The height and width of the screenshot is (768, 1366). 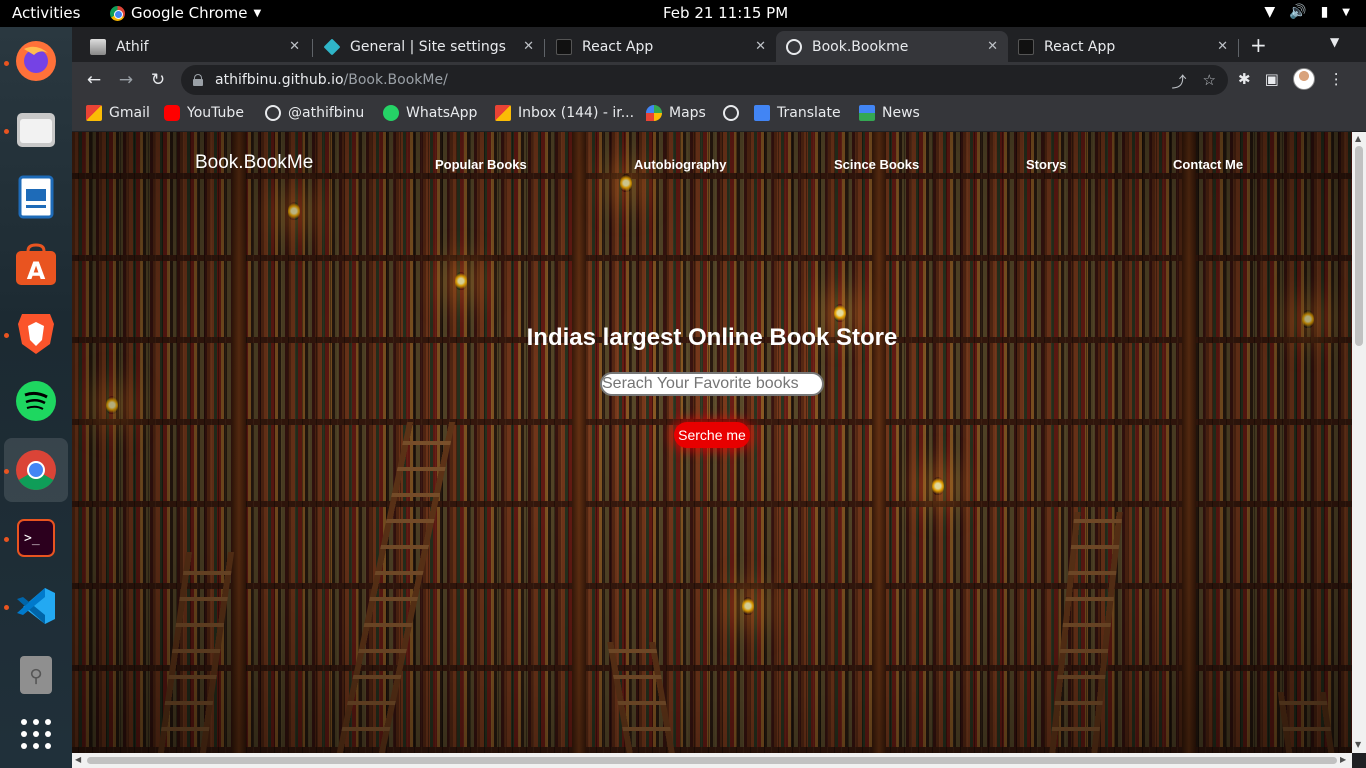 What do you see at coordinates (215, 113) in the screenshot?
I see `bookmark-label: YouTube` at bounding box center [215, 113].